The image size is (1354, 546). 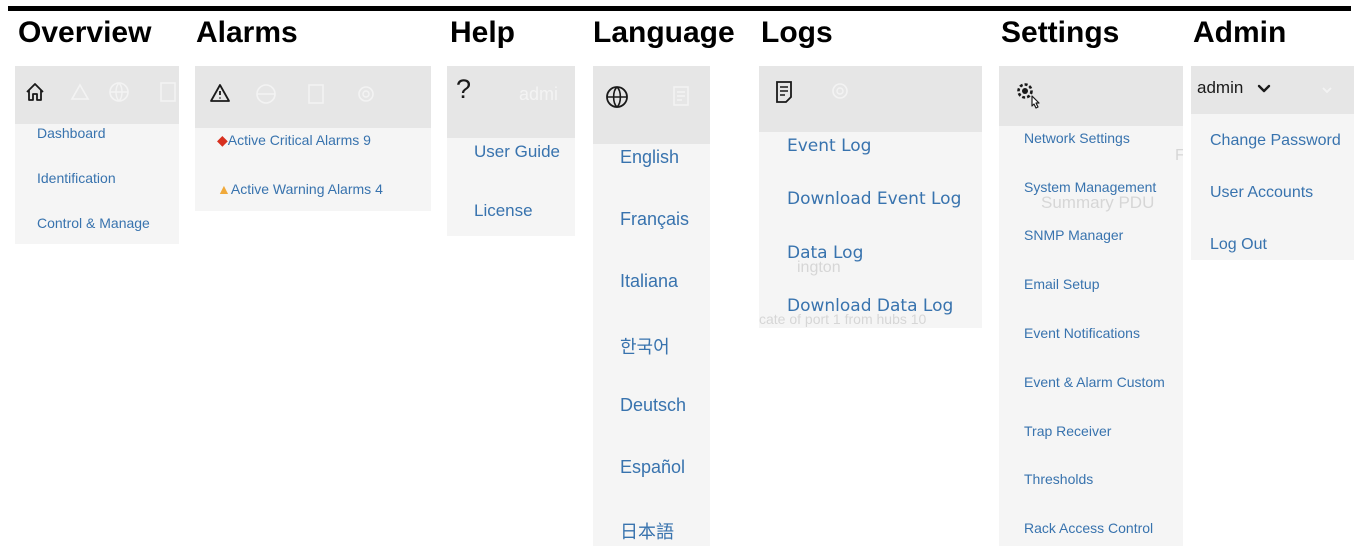 I want to click on admin-item-user-accounts: User Accounts, so click(x=1261, y=193).